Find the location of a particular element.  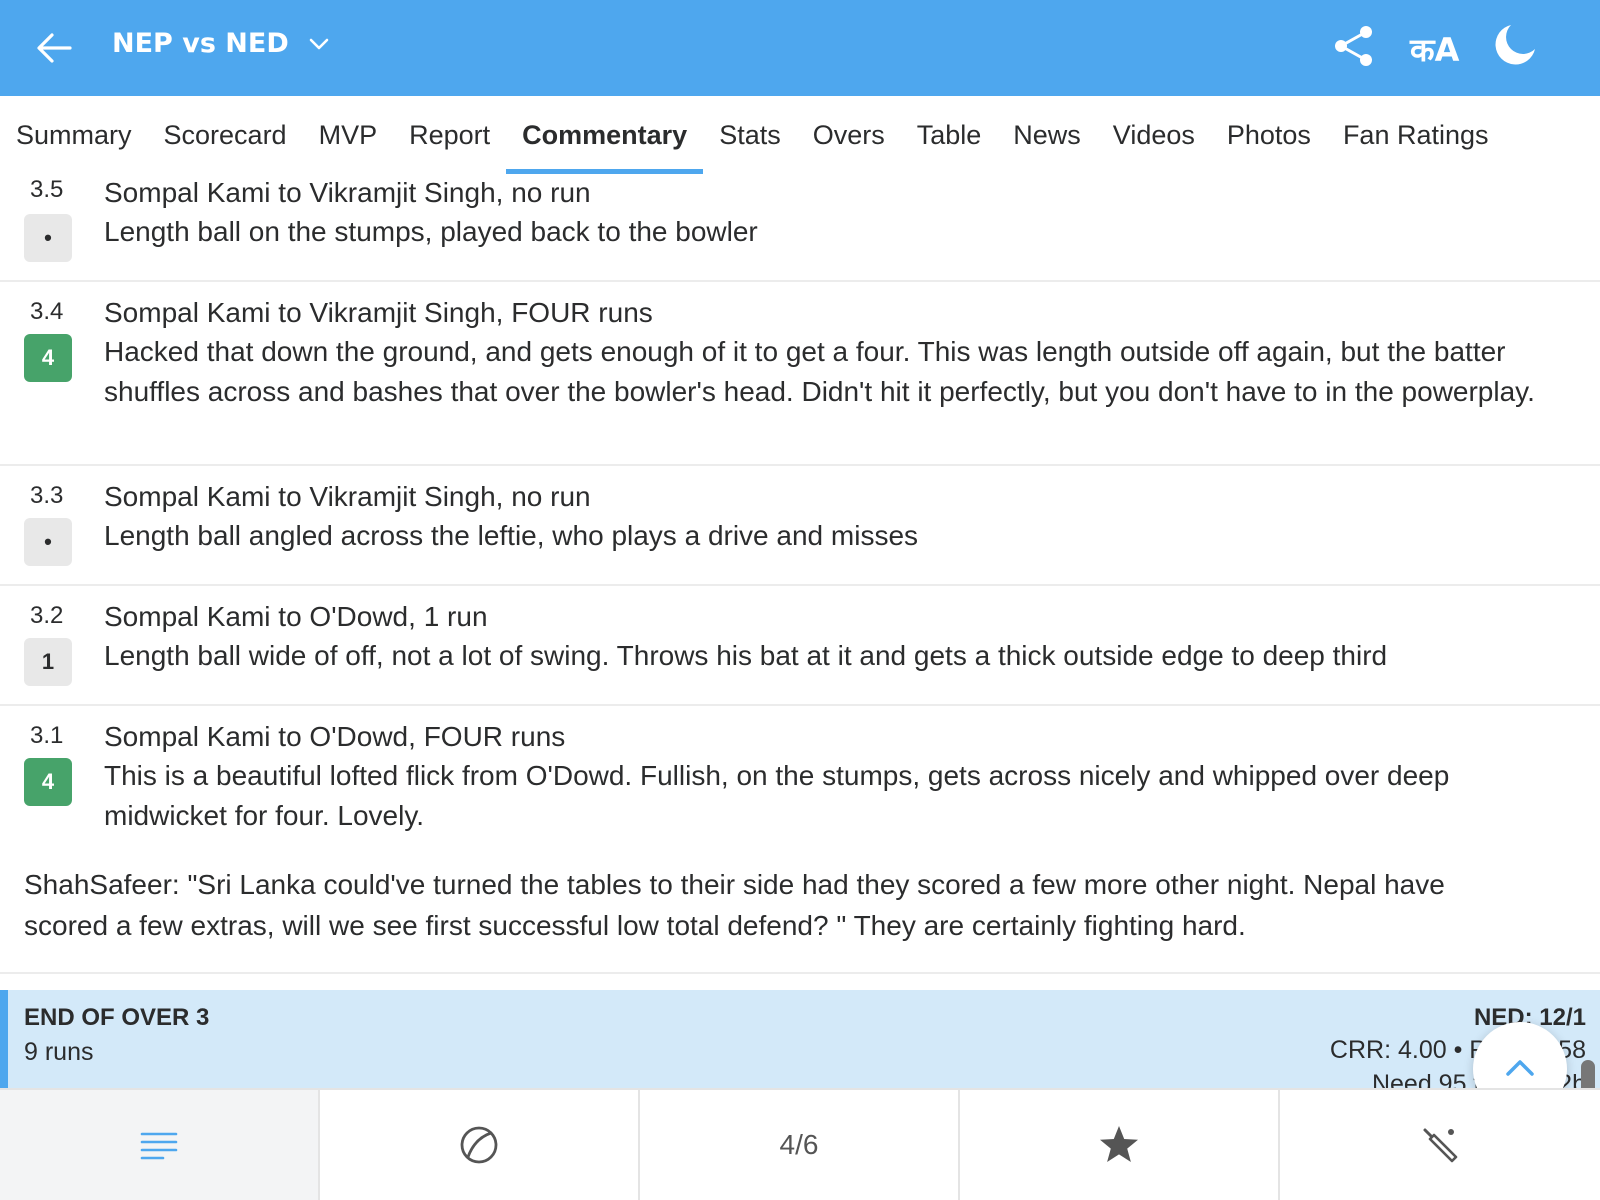

batting-view-button is located at coordinates (1440, 1145).